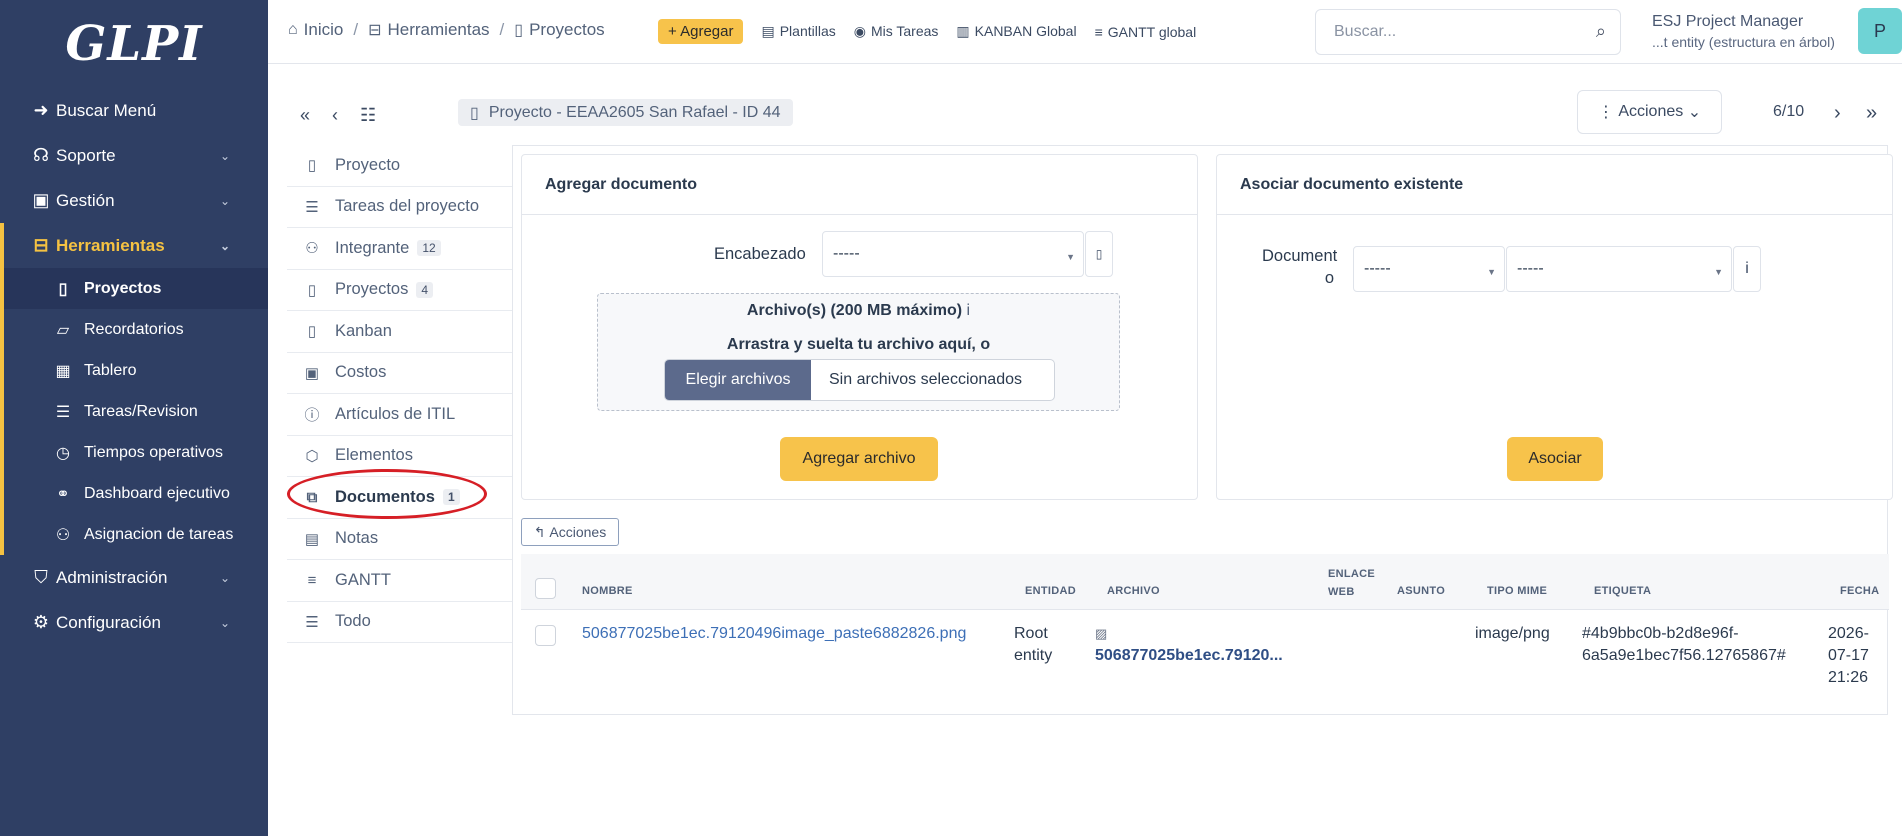 The width and height of the screenshot is (1902, 836). I want to click on tab-label: Artículos de ITIL, so click(395, 413).